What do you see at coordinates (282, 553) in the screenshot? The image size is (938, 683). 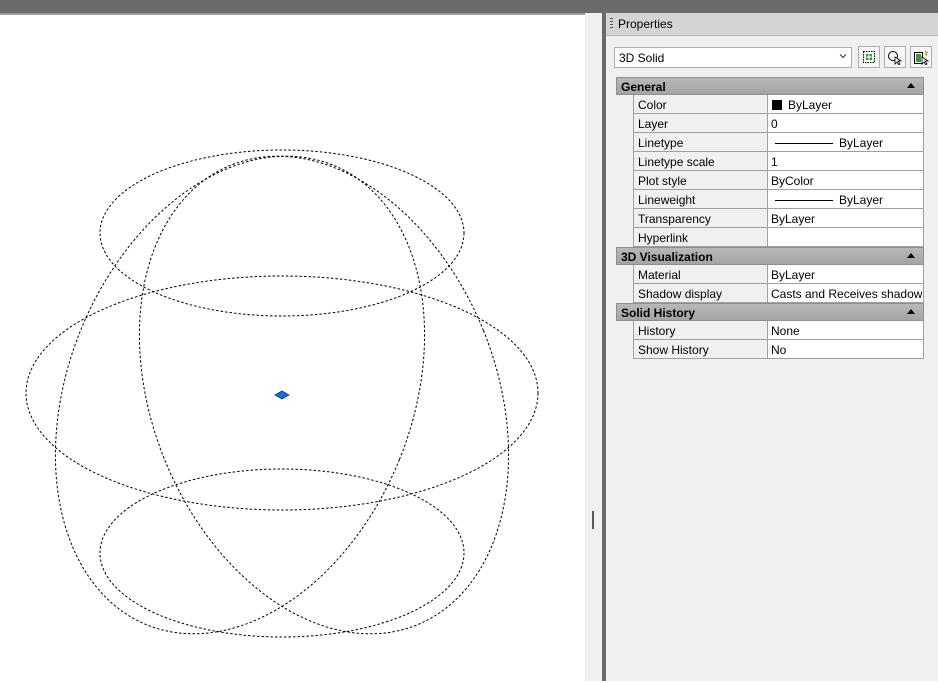 I see `latitude-ellipse-bottom` at bounding box center [282, 553].